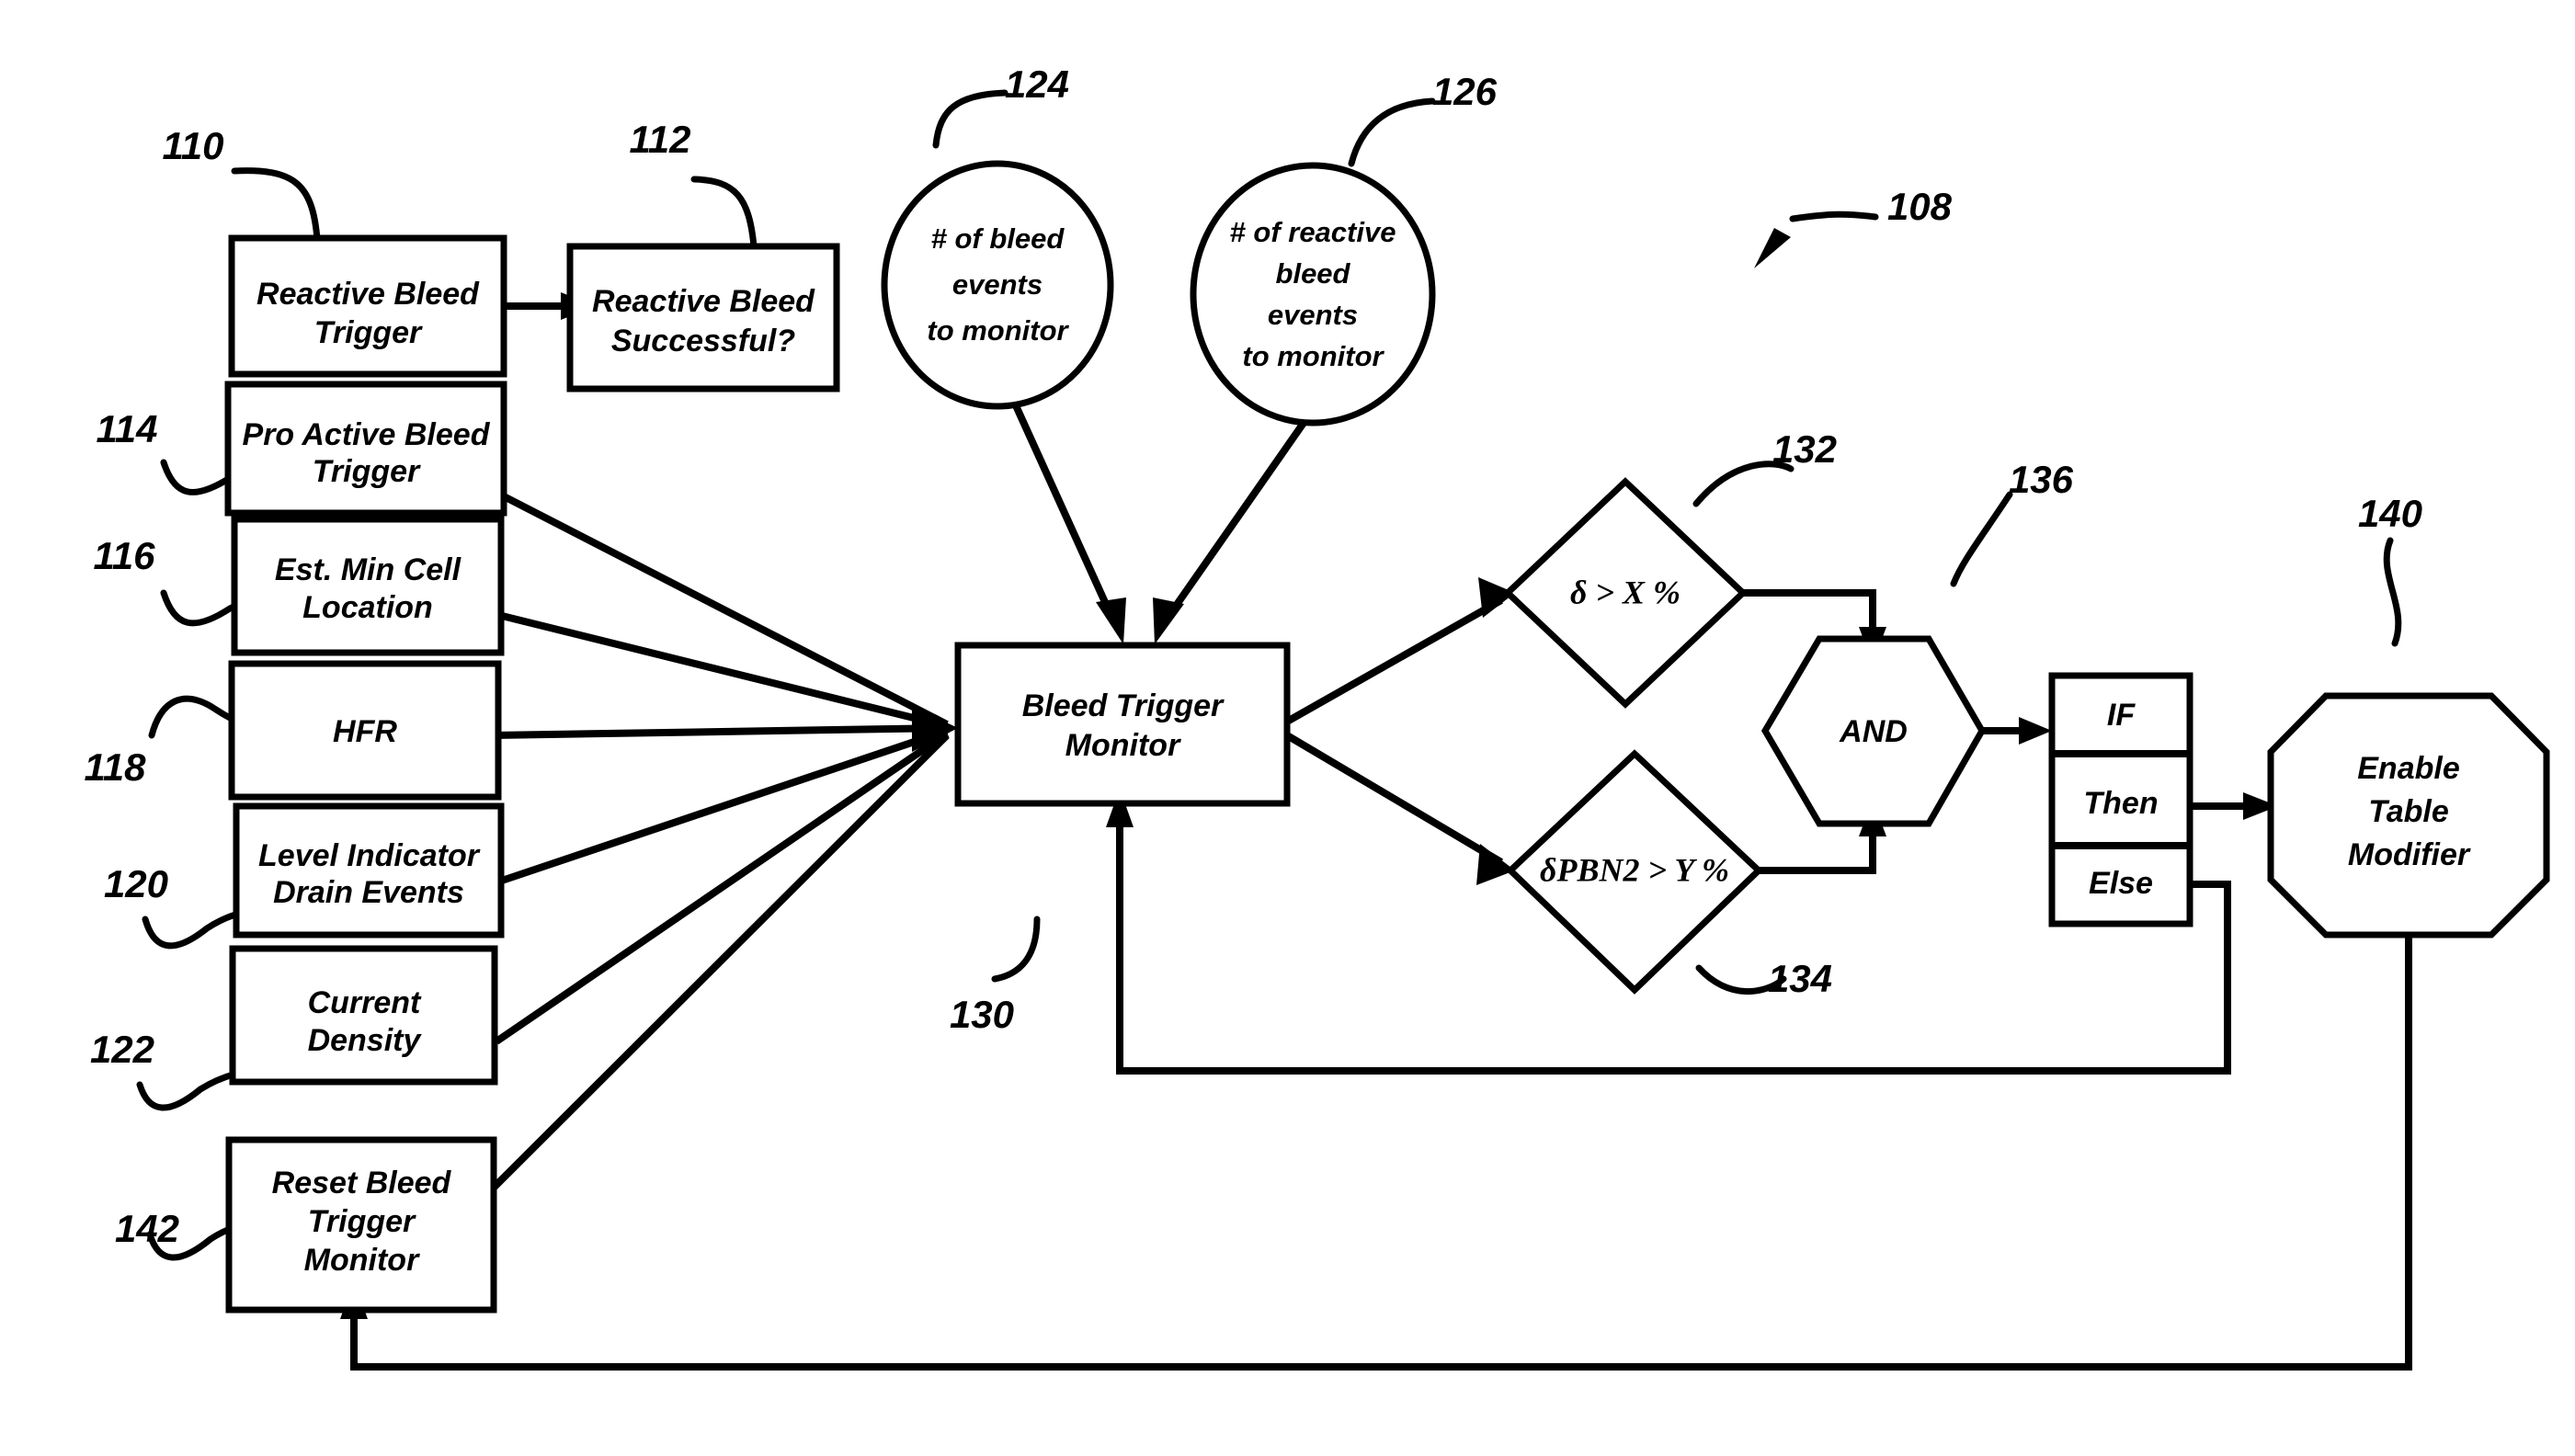 This screenshot has width=2575, height=1456. What do you see at coordinates (2408, 811) in the screenshot?
I see `node-enable-table-modifier-line2: Table` at bounding box center [2408, 811].